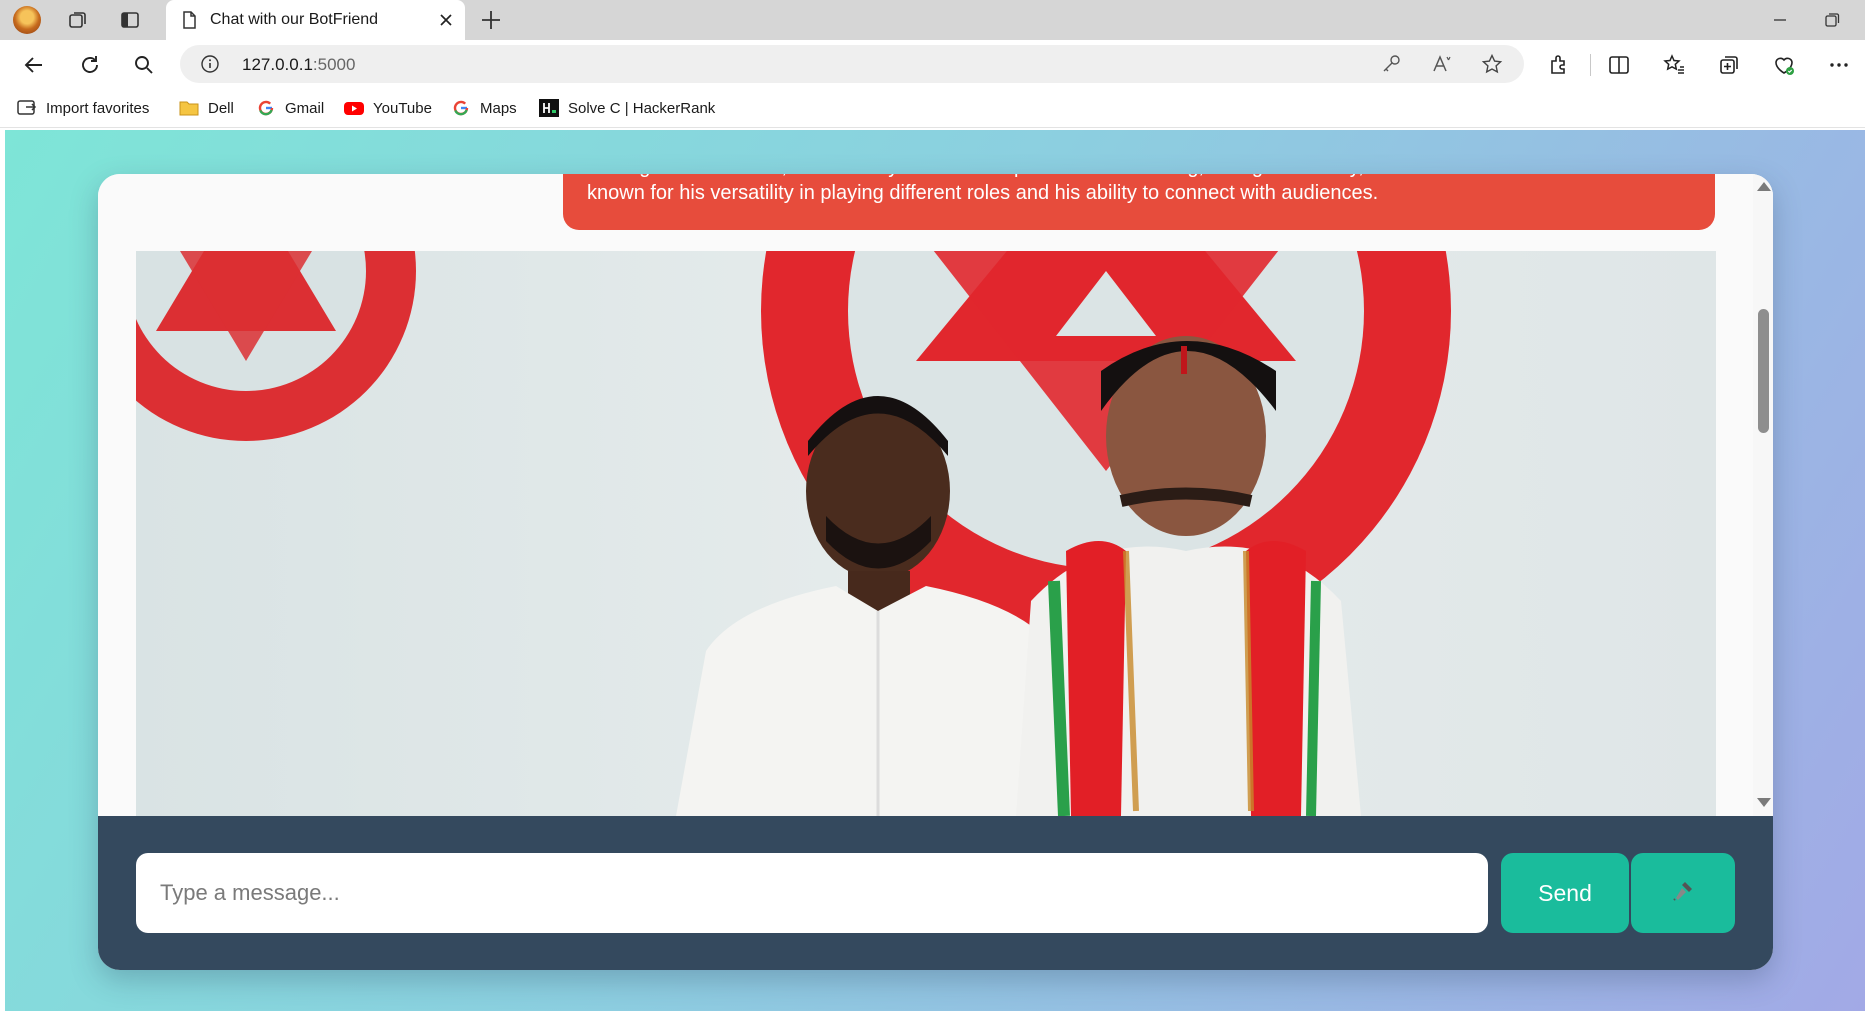 Image resolution: width=1865 pixels, height=1011 pixels. What do you see at coordinates (294, 19) in the screenshot?
I see `tab-title: Chat with our BotFriend` at bounding box center [294, 19].